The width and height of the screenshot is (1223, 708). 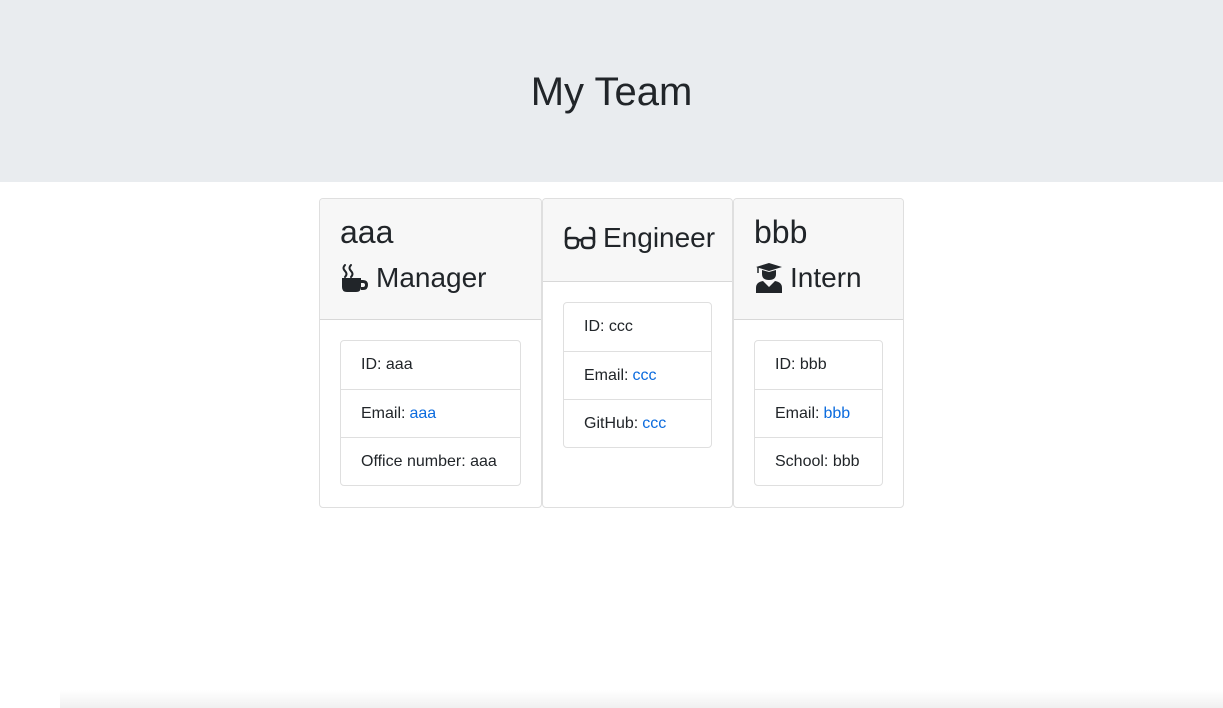 I want to click on list-item-office: Office number: aaa, so click(x=430, y=461).